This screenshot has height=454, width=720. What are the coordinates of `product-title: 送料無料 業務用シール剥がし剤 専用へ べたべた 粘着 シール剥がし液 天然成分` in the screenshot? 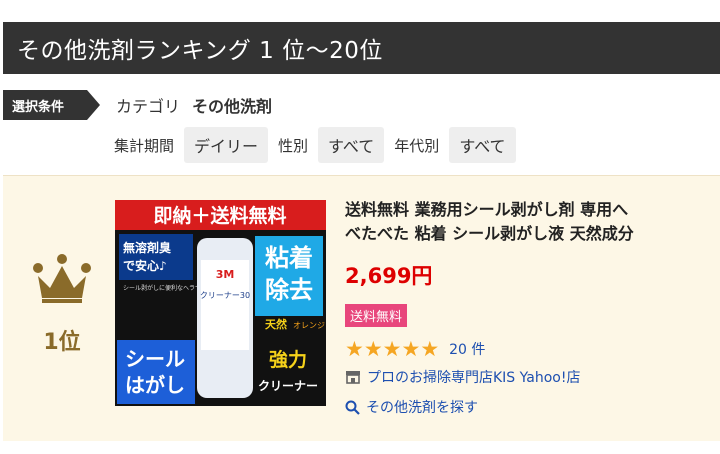 It's located at (532, 222).